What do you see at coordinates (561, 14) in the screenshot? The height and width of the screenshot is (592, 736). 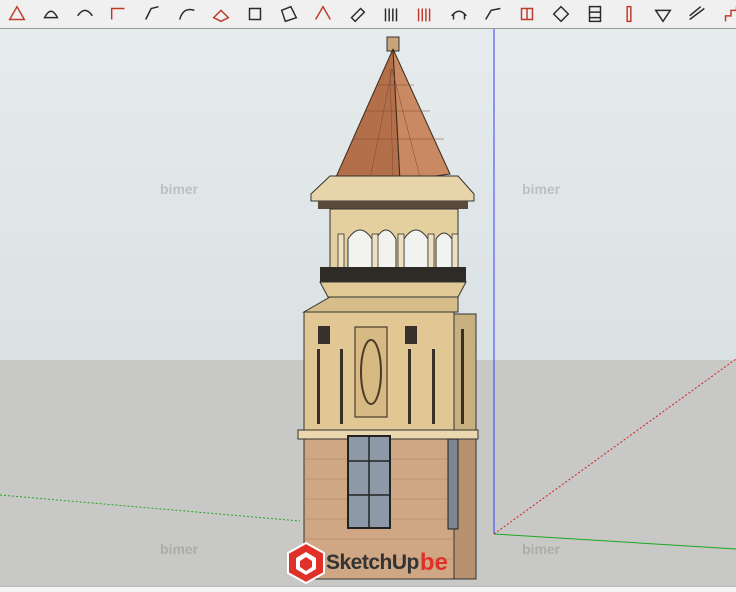 I see `wall-icon` at bounding box center [561, 14].